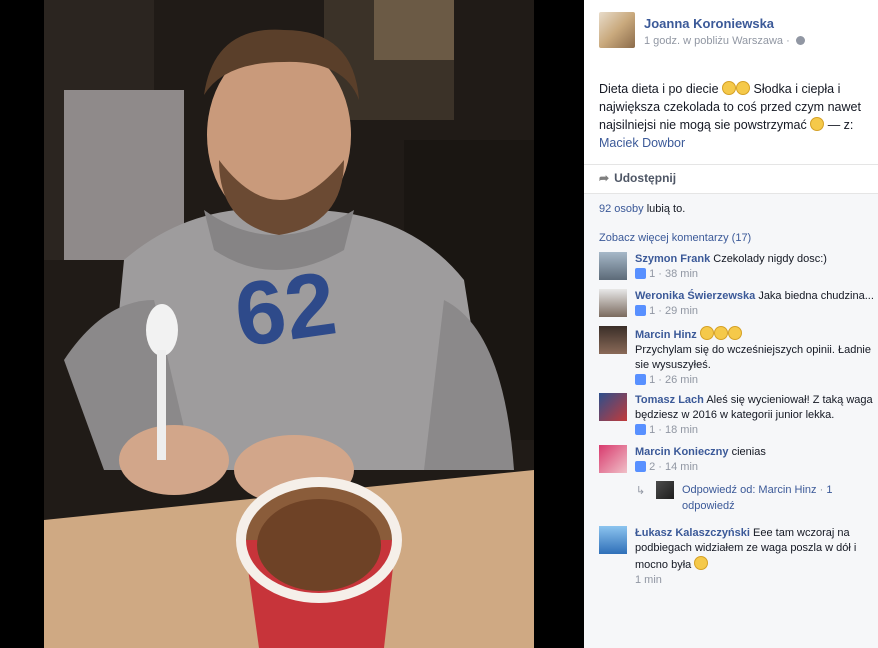 This screenshot has width=878, height=648. Describe the element at coordinates (756, 311) in the screenshot. I see `comment-meta: 1 · 29 min` at that location.